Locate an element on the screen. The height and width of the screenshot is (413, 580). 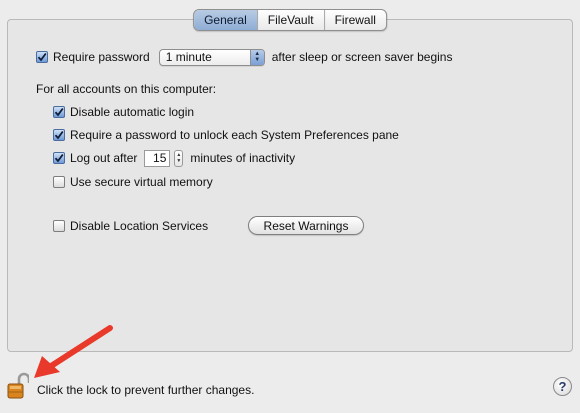
help-button: ? is located at coordinates (562, 386).